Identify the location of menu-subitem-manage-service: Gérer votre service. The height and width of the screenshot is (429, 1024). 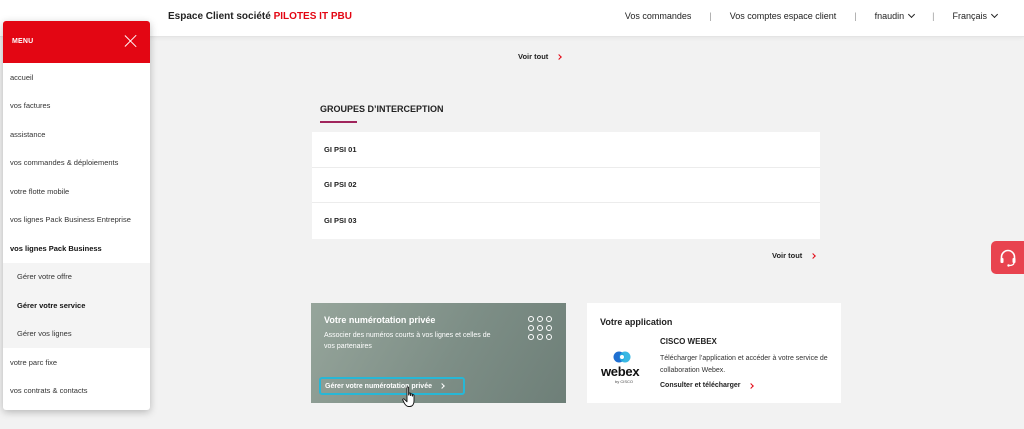
(76, 305).